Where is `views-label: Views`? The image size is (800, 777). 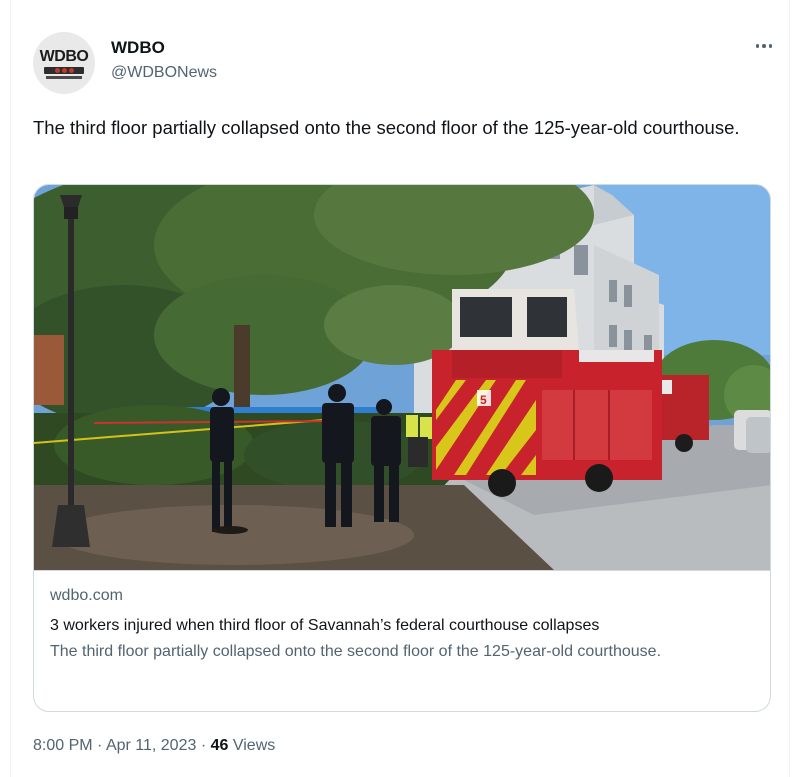
views-label: Views is located at coordinates (254, 745).